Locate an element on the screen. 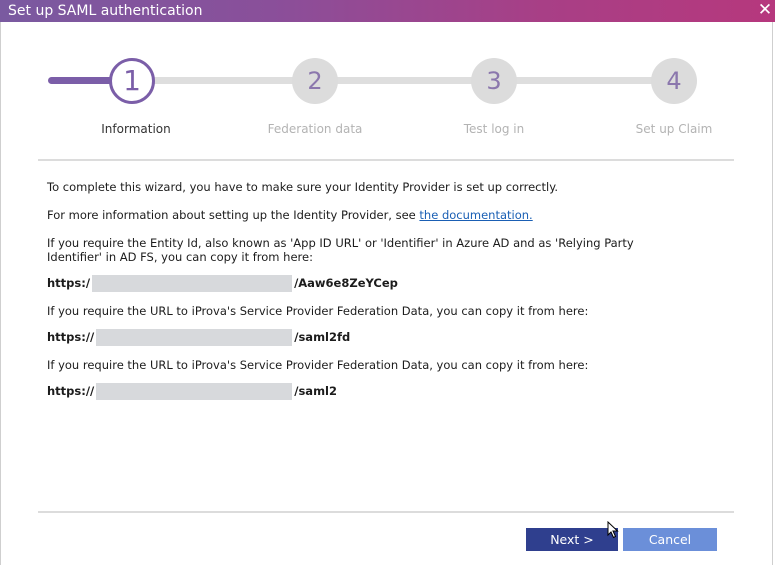 This screenshot has height=565, width=775. close-icon: ✕ is located at coordinates (765, 11).